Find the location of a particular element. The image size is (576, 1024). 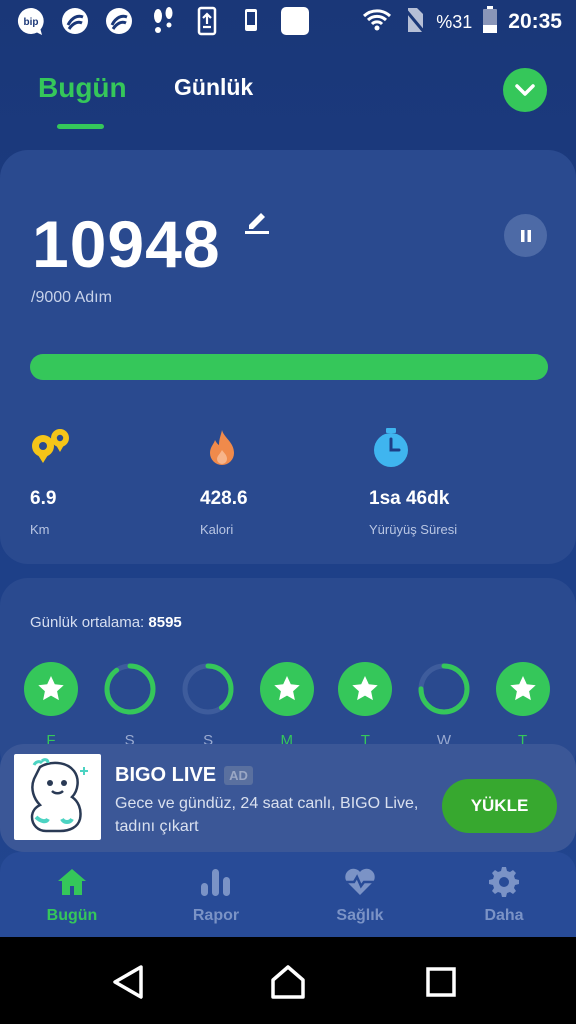

battery-icon is located at coordinates (490, 22).